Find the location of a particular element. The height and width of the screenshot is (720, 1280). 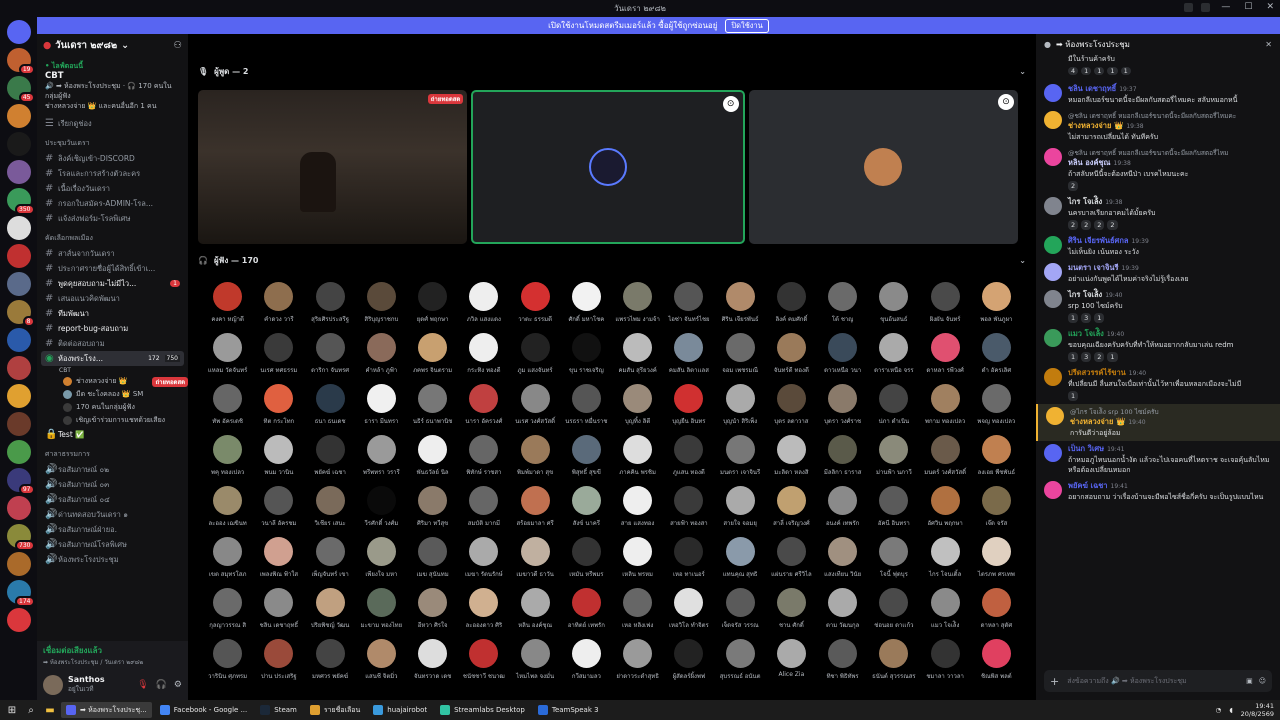

listener: ปภา ดำเนิน is located at coordinates (893, 405).